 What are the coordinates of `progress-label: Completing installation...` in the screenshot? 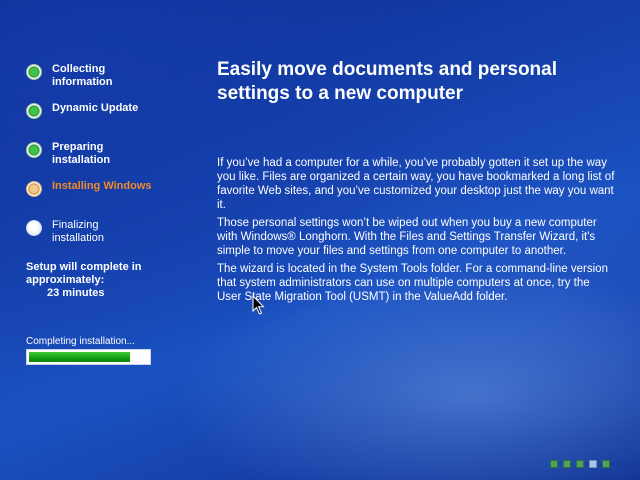 It's located at (80, 341).